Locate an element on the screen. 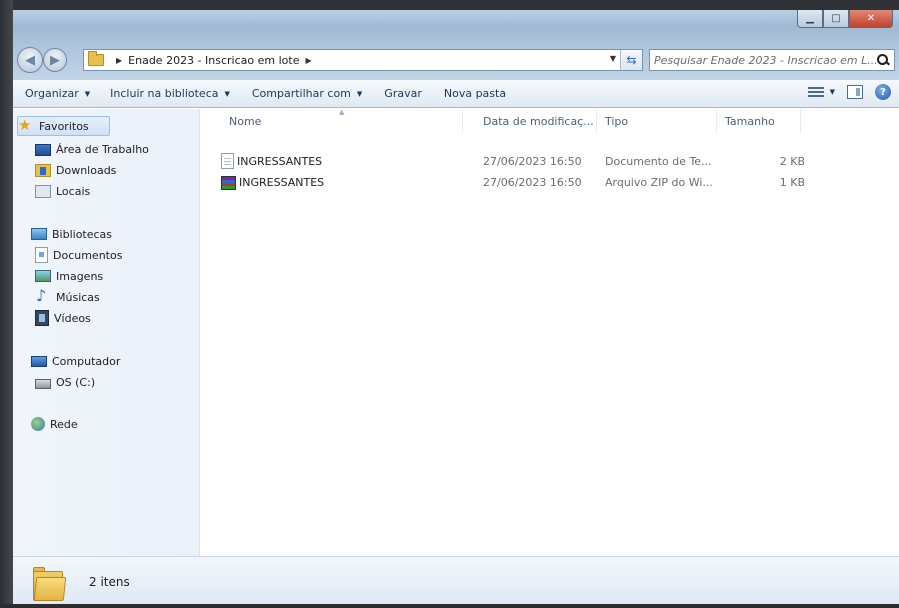 This screenshot has height=608, width=899. winrar-archive-icon is located at coordinates (228, 182).